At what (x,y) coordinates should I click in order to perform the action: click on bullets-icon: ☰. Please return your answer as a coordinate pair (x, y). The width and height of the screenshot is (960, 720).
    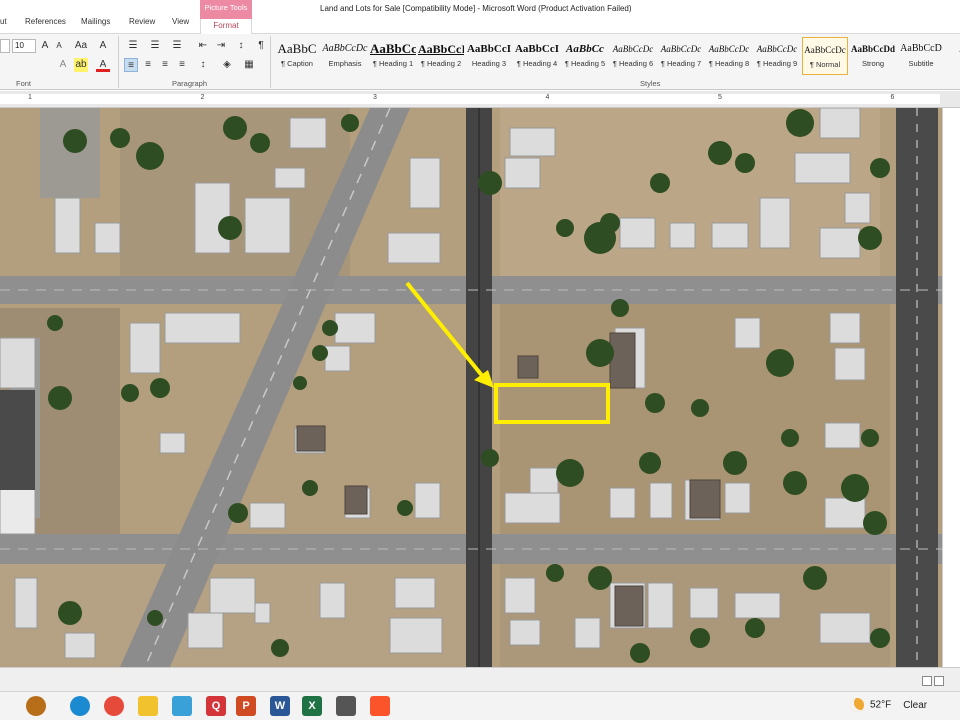
    Looking at the image, I should click on (133, 46).